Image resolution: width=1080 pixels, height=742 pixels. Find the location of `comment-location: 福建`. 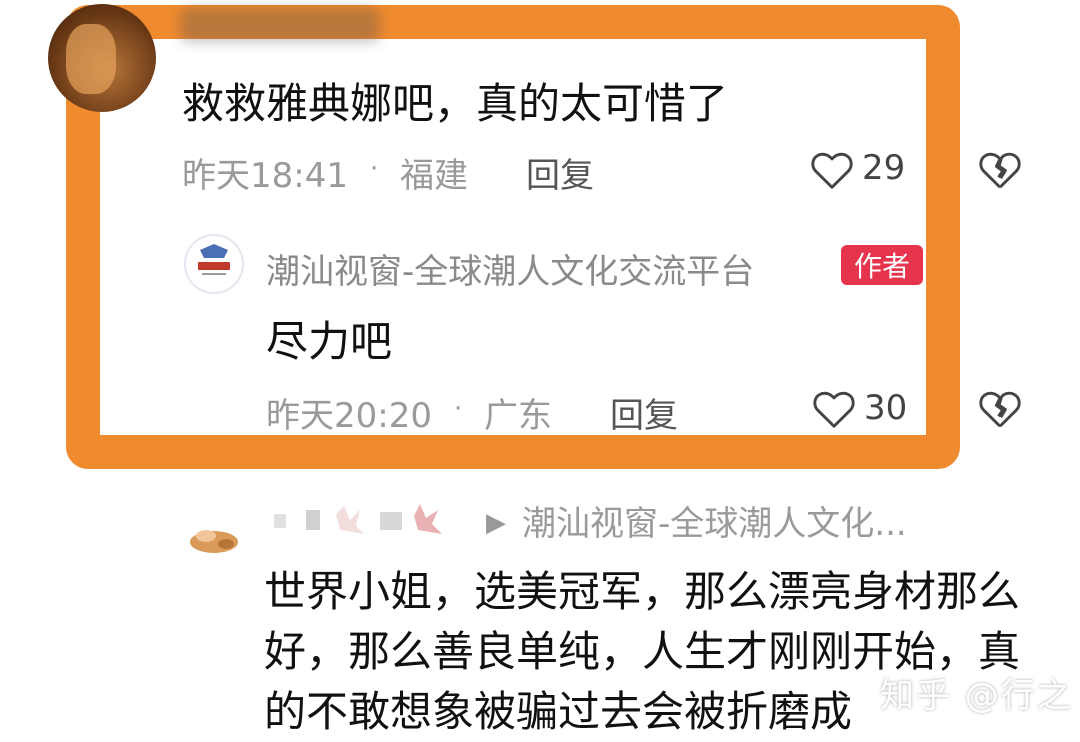

comment-location: 福建 is located at coordinates (434, 176).